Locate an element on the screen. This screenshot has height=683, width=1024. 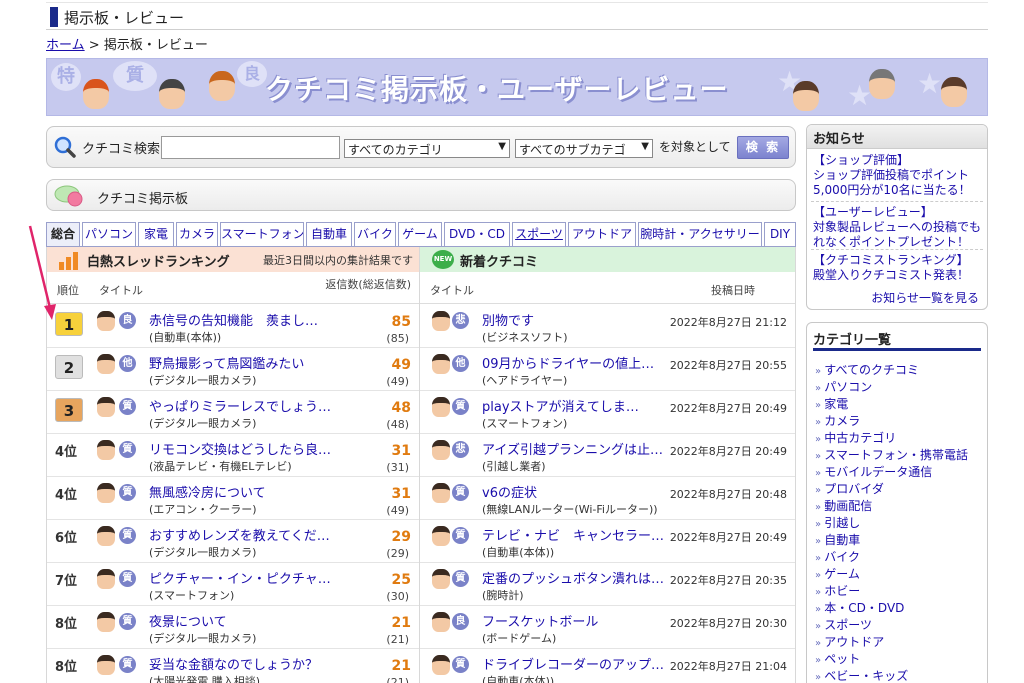
tab-bike: バイク is located at coordinates (375, 234).